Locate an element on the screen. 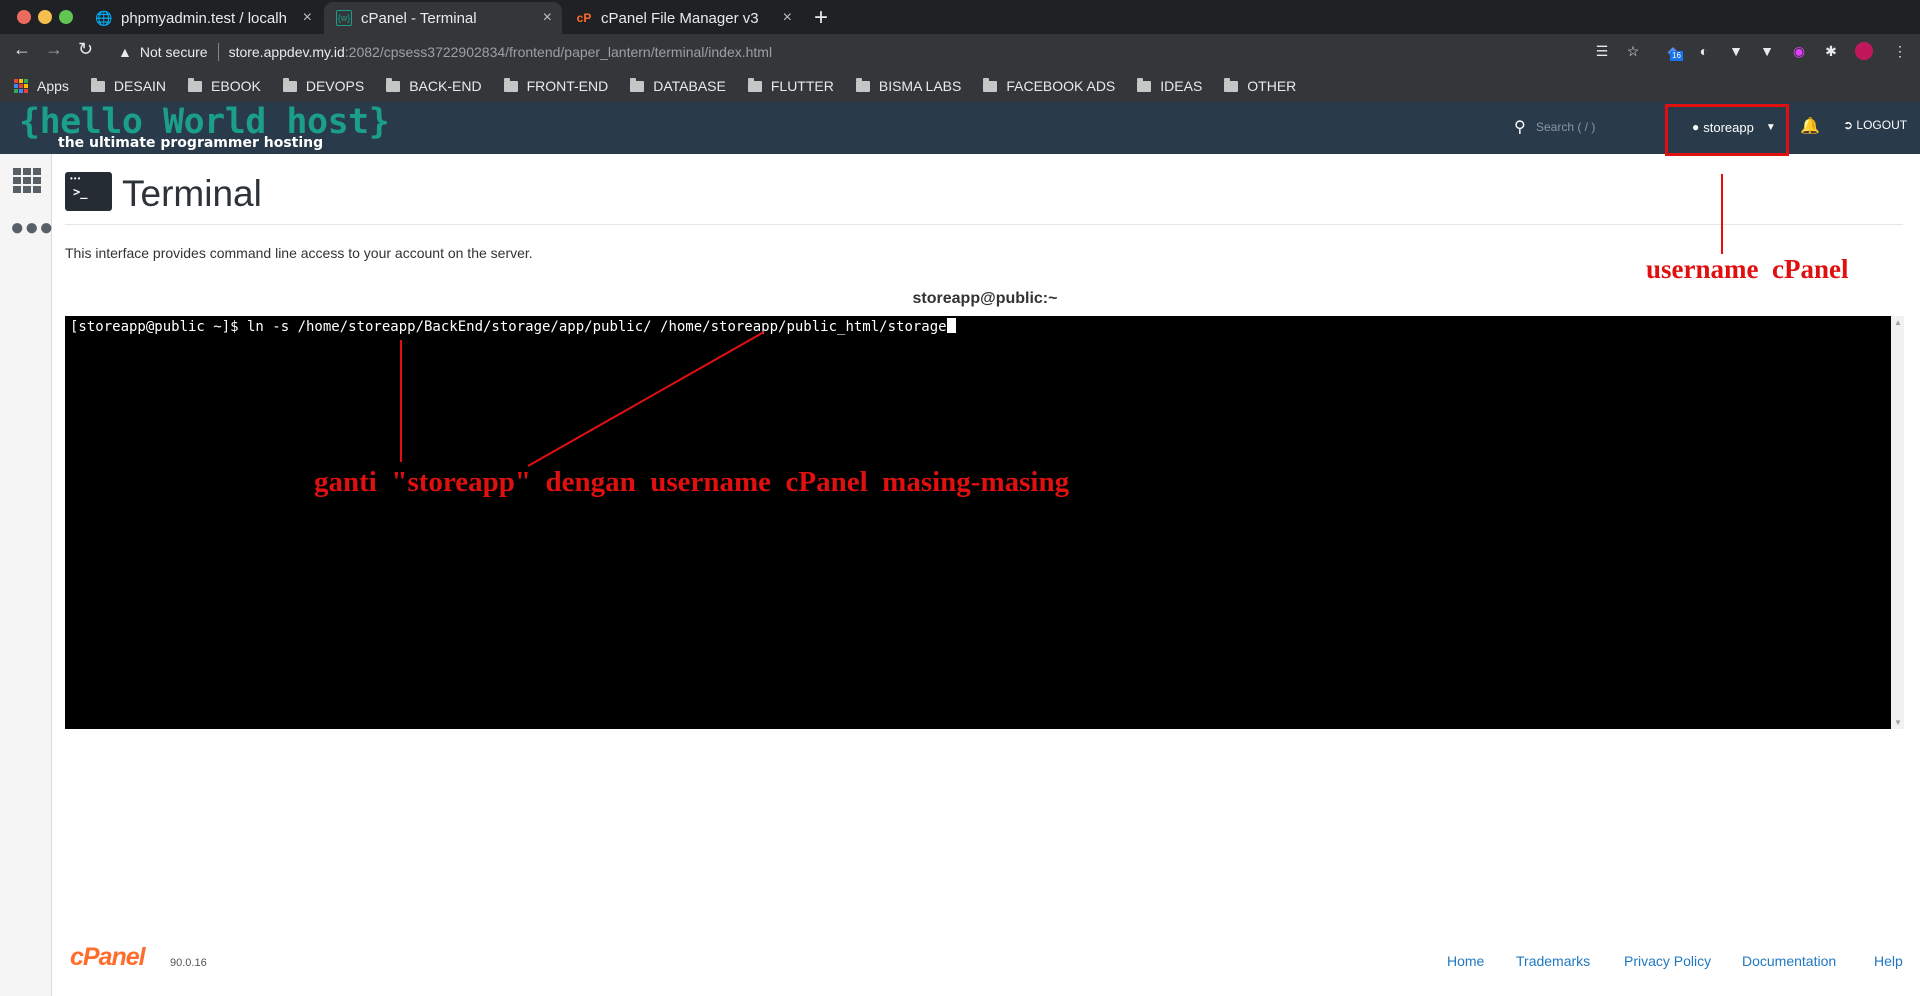 The image size is (1920, 996). extension-badge-count: 16 is located at coordinates (1676, 56).